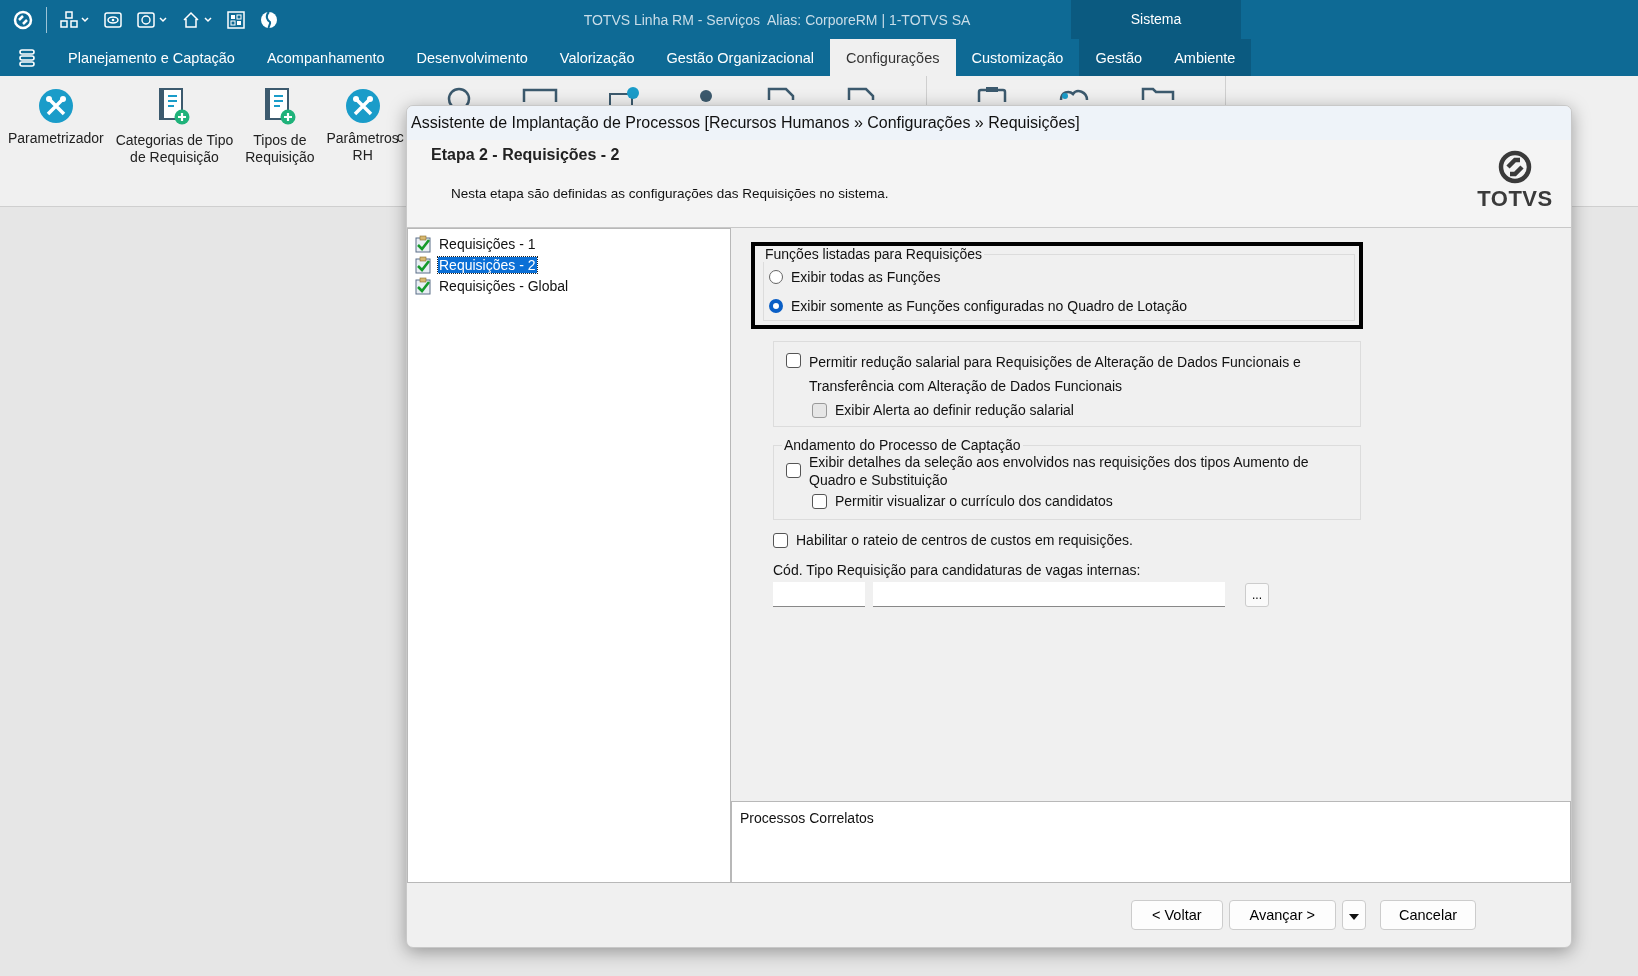  What do you see at coordinates (1017, 57) in the screenshot?
I see `menu-tab: Customização` at bounding box center [1017, 57].